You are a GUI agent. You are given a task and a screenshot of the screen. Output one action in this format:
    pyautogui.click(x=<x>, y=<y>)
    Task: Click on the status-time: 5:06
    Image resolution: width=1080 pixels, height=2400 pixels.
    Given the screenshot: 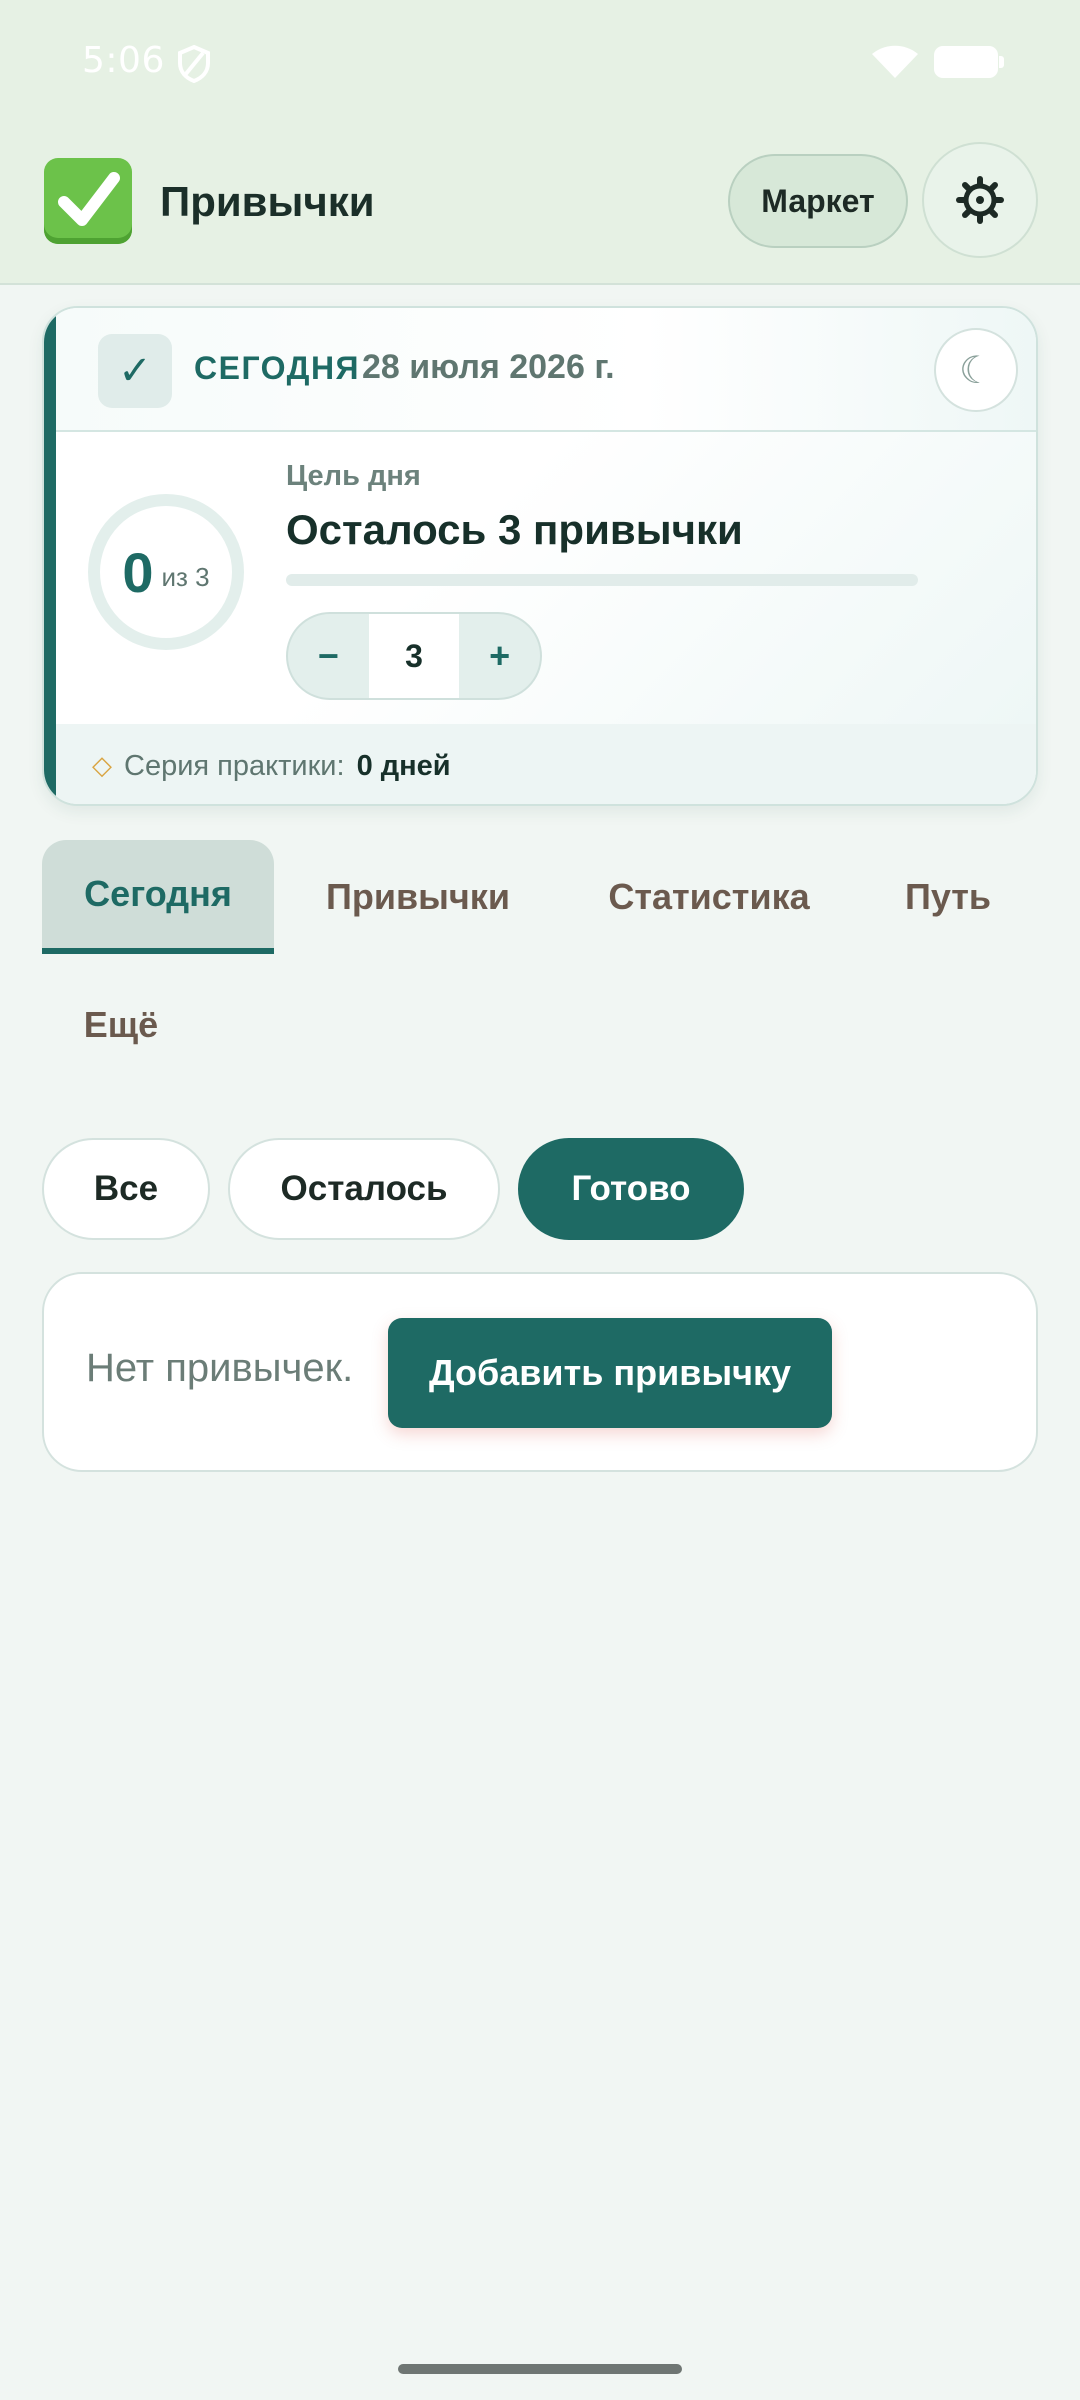 What is the action you would take?
    pyautogui.click(x=123, y=60)
    